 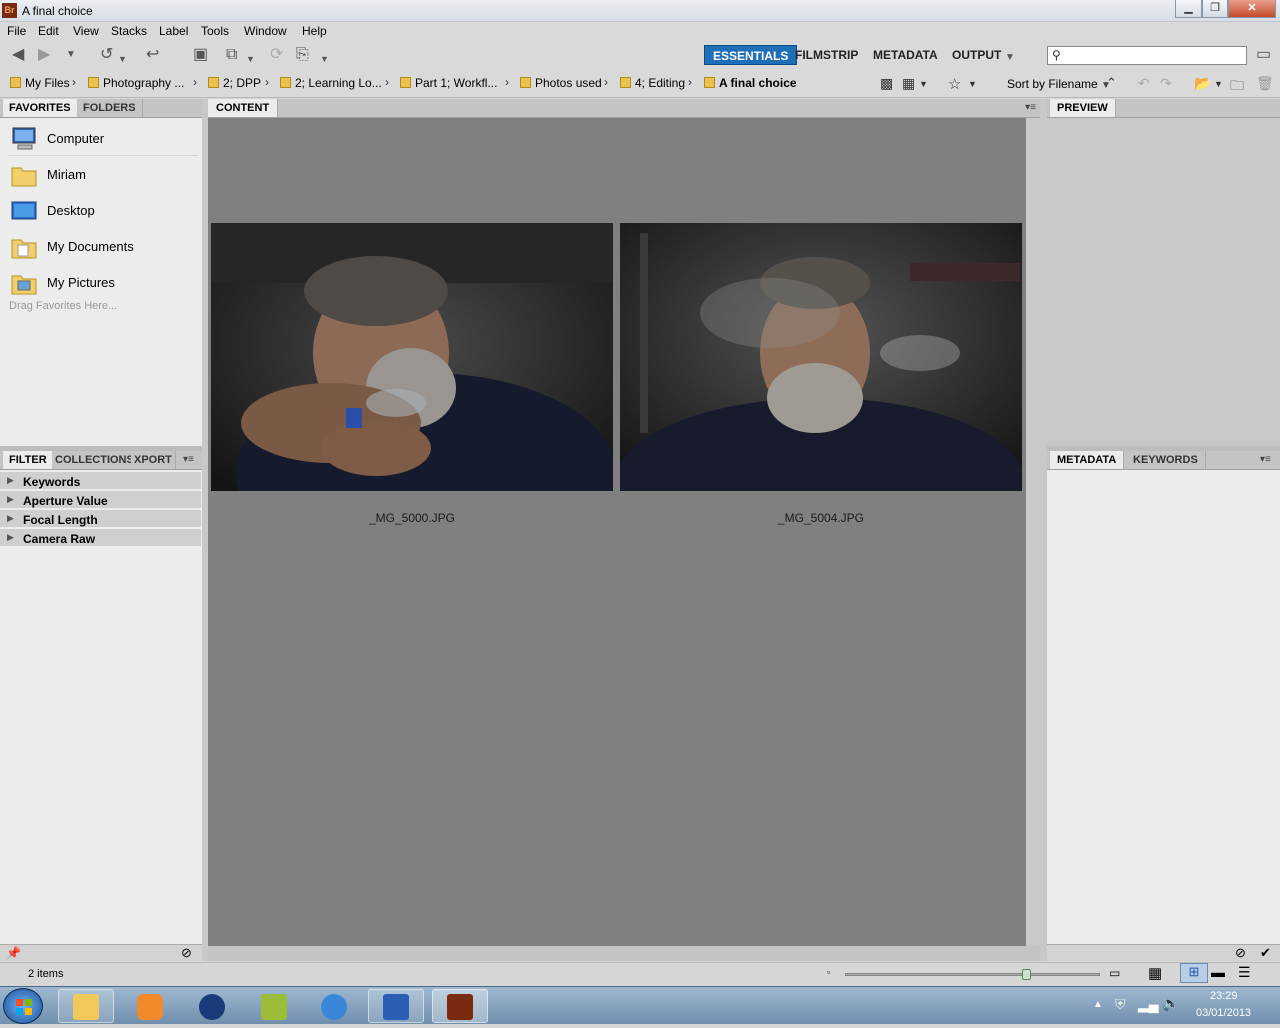 I want to click on thumbnail-quality-icon: ▦, so click(x=908, y=83).